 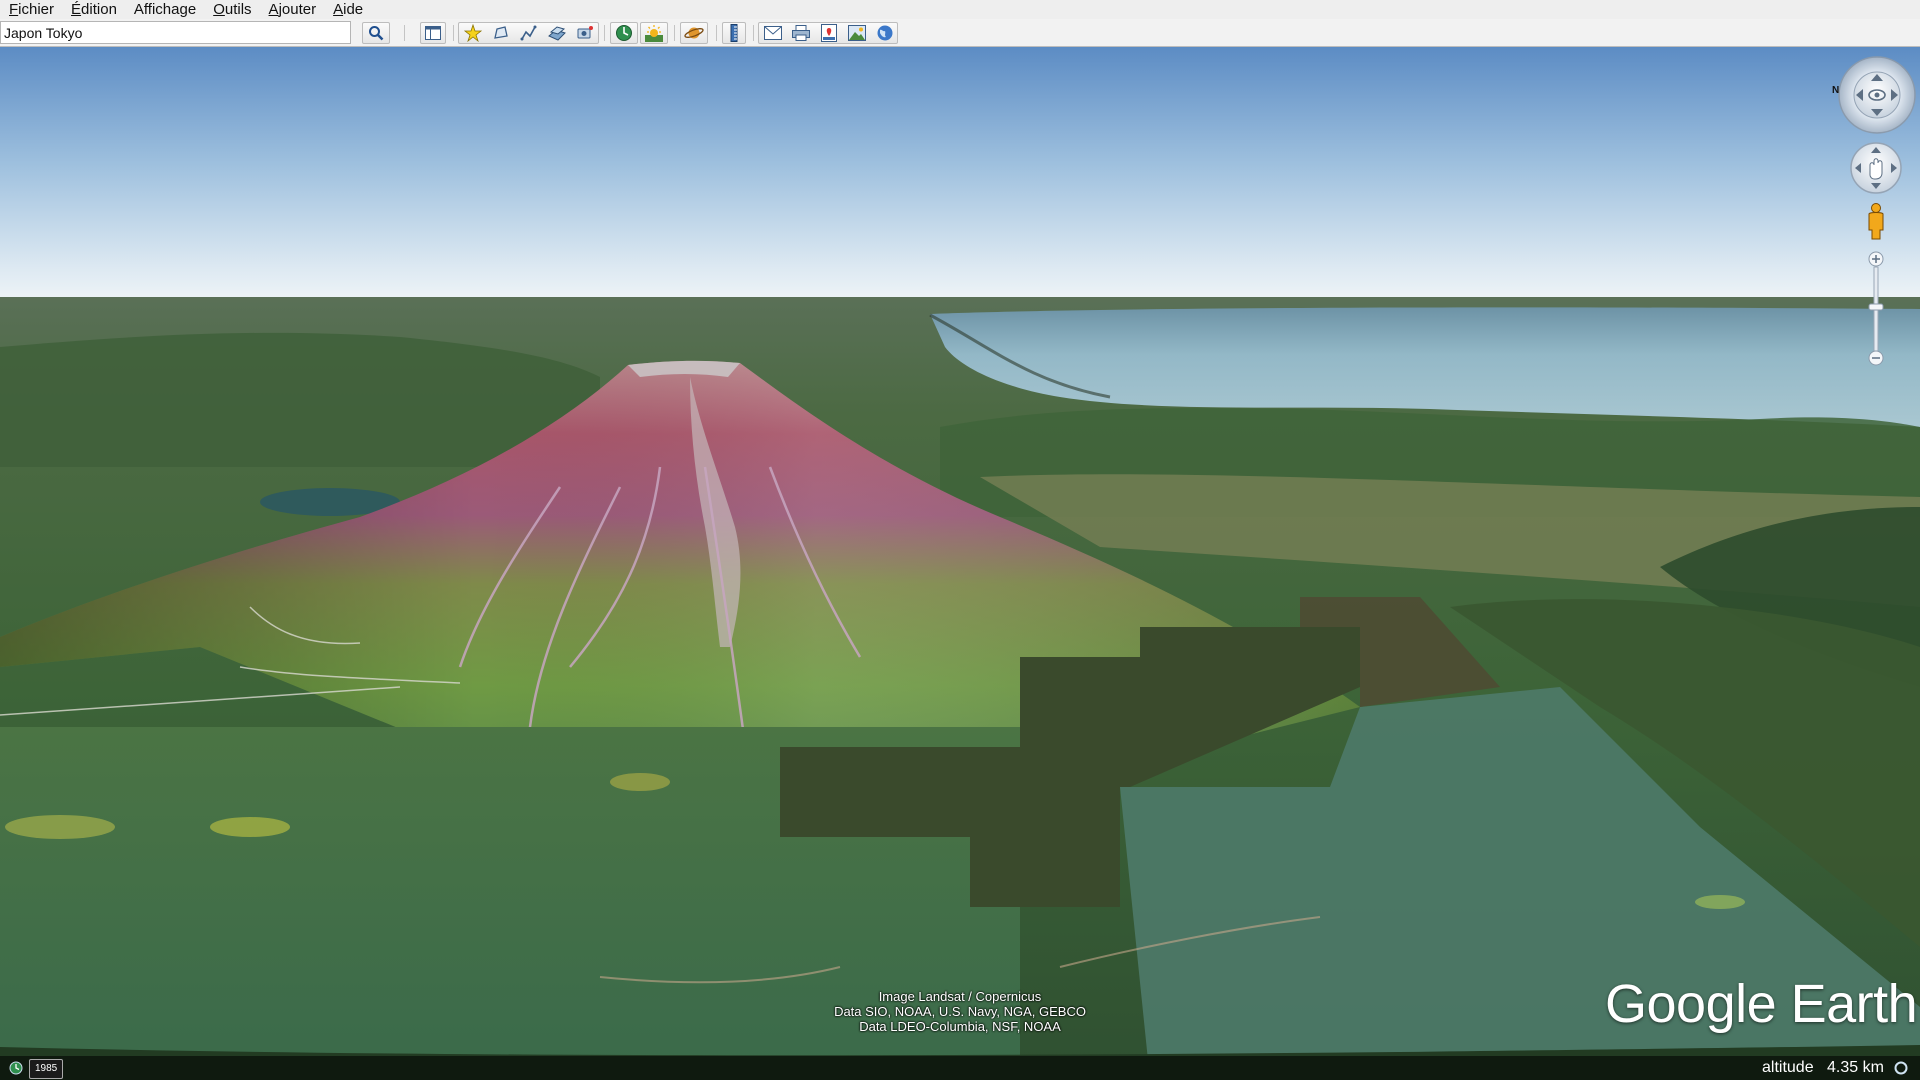 I want to click on print-icon, so click(x=801, y=33).